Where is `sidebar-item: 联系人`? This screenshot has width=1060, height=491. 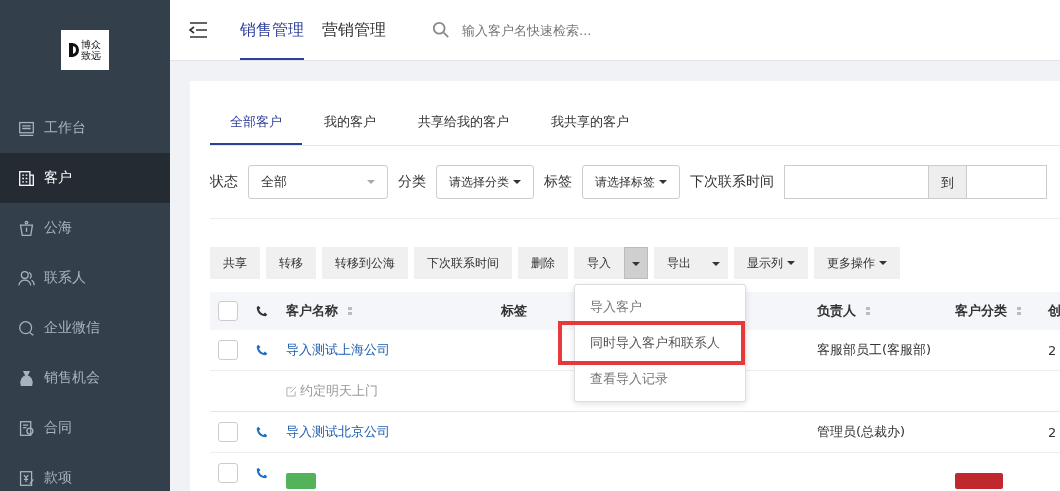 sidebar-item: 联系人 is located at coordinates (85, 278).